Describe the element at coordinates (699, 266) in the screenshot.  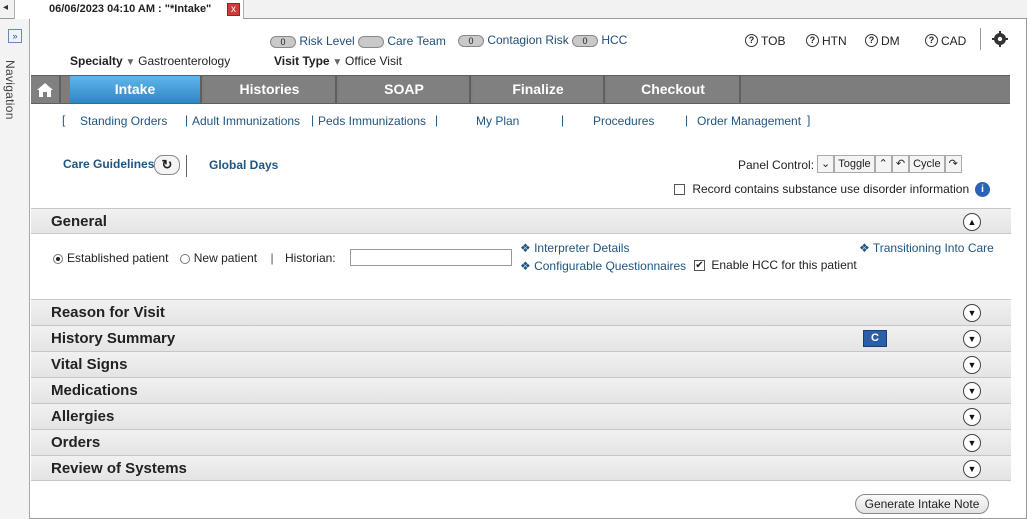
I see `enable-hcc-checkbox: ✔` at that location.